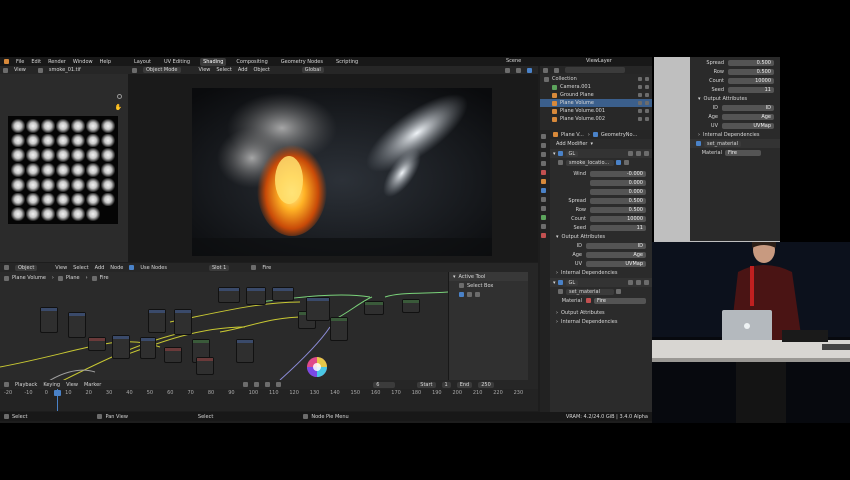 The image size is (850, 480). Describe the element at coordinates (626, 162) in the screenshot. I see `gn-1-unlink-icon` at that location.